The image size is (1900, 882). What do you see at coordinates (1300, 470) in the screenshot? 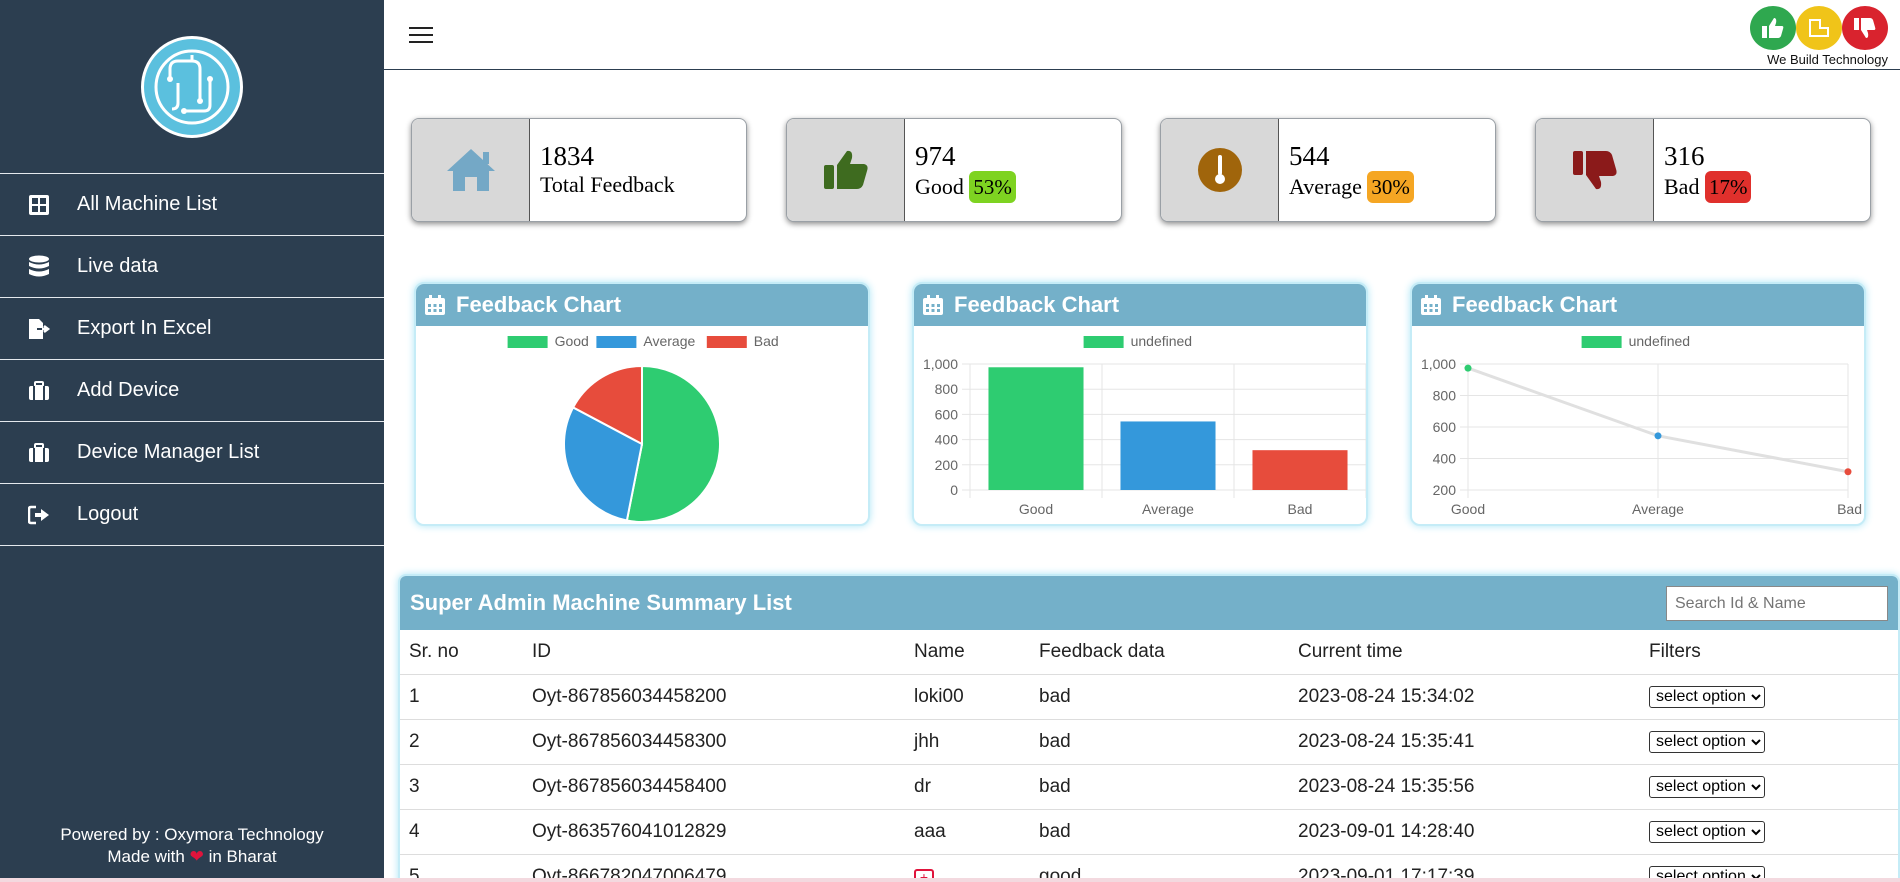
I see `bar-bad` at bounding box center [1300, 470].